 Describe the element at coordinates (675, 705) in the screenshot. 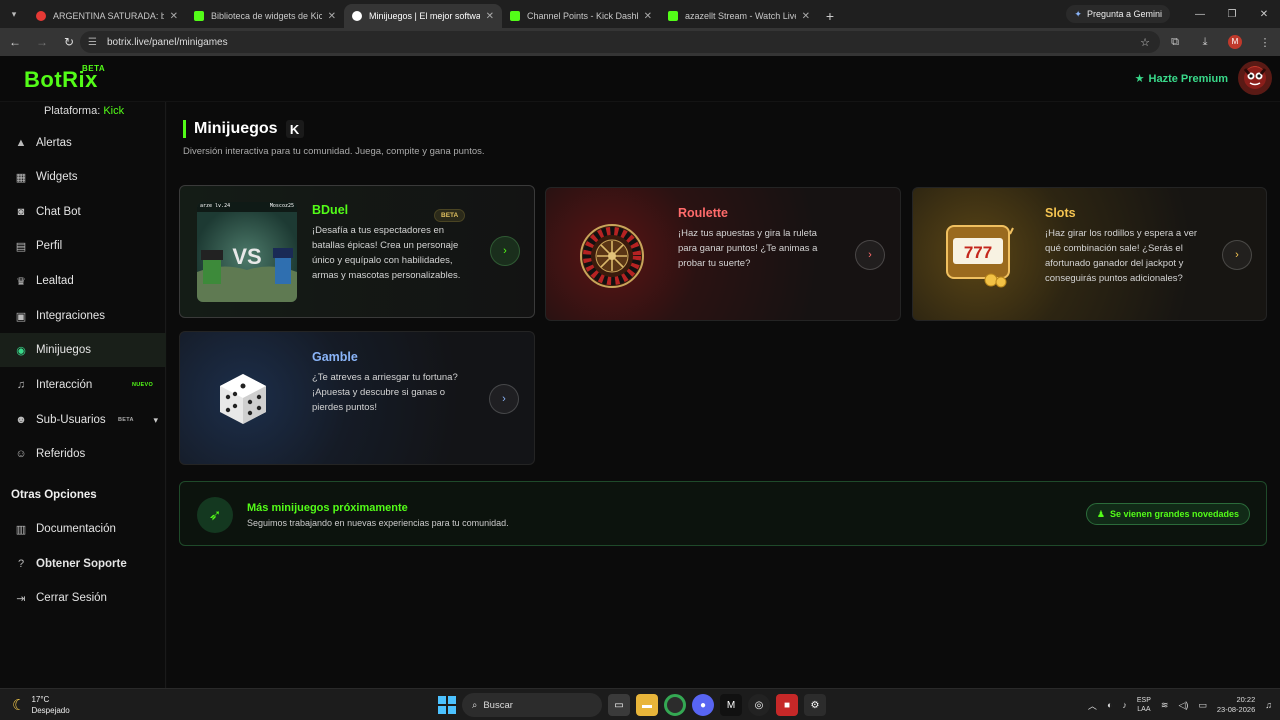

I see `chrome-icon` at that location.